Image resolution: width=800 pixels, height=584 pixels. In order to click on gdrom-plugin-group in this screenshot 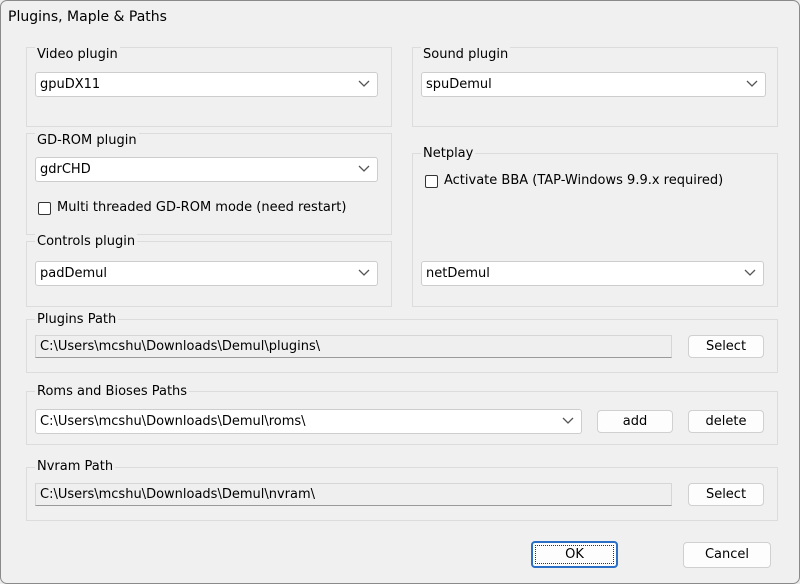, I will do `click(209, 184)`.